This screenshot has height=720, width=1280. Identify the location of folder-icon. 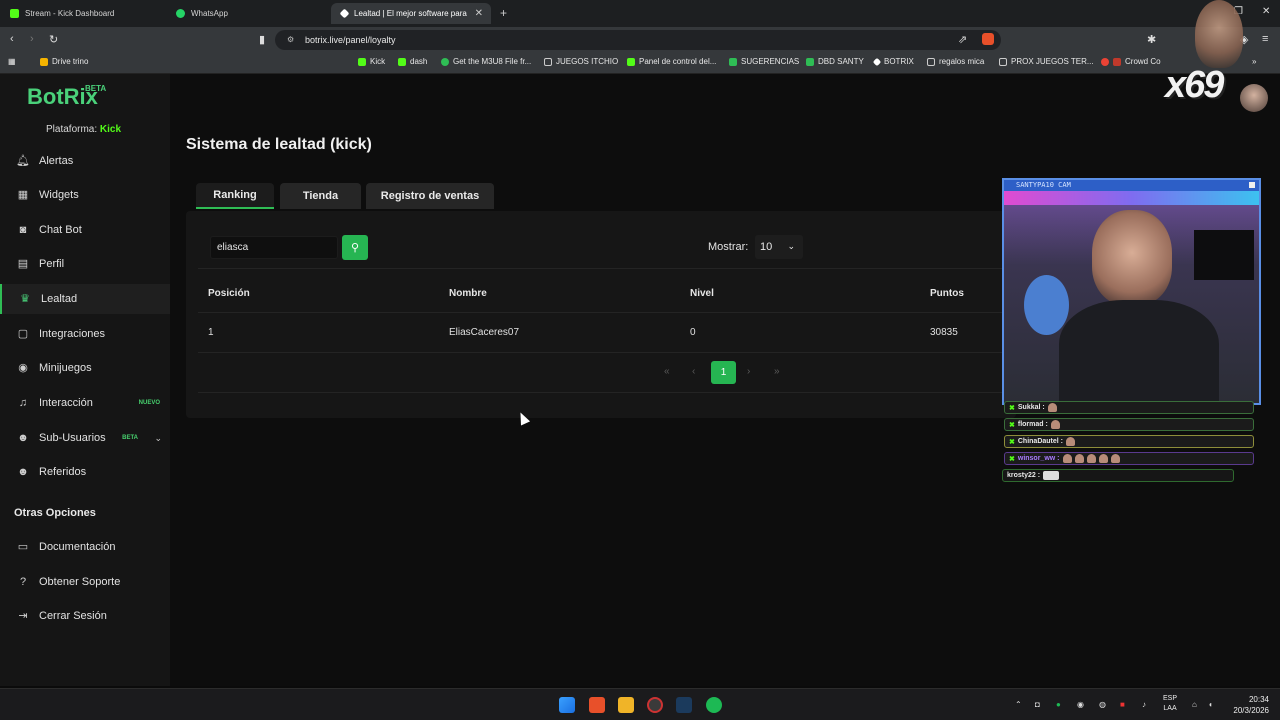
(931, 61).